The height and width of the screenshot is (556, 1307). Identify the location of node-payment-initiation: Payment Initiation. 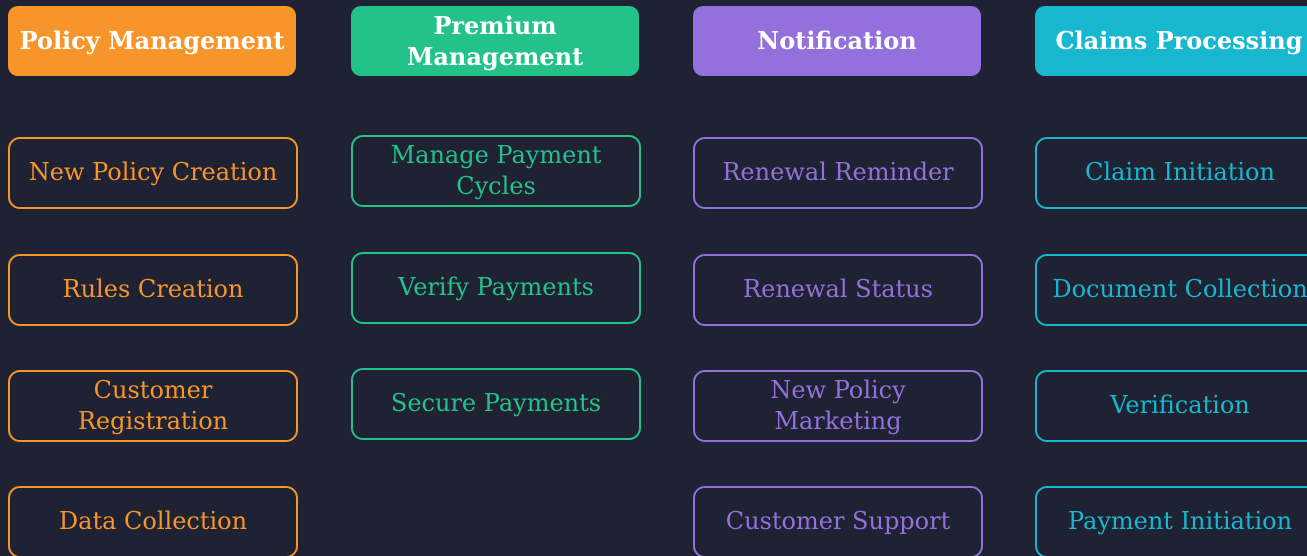
(1171, 521).